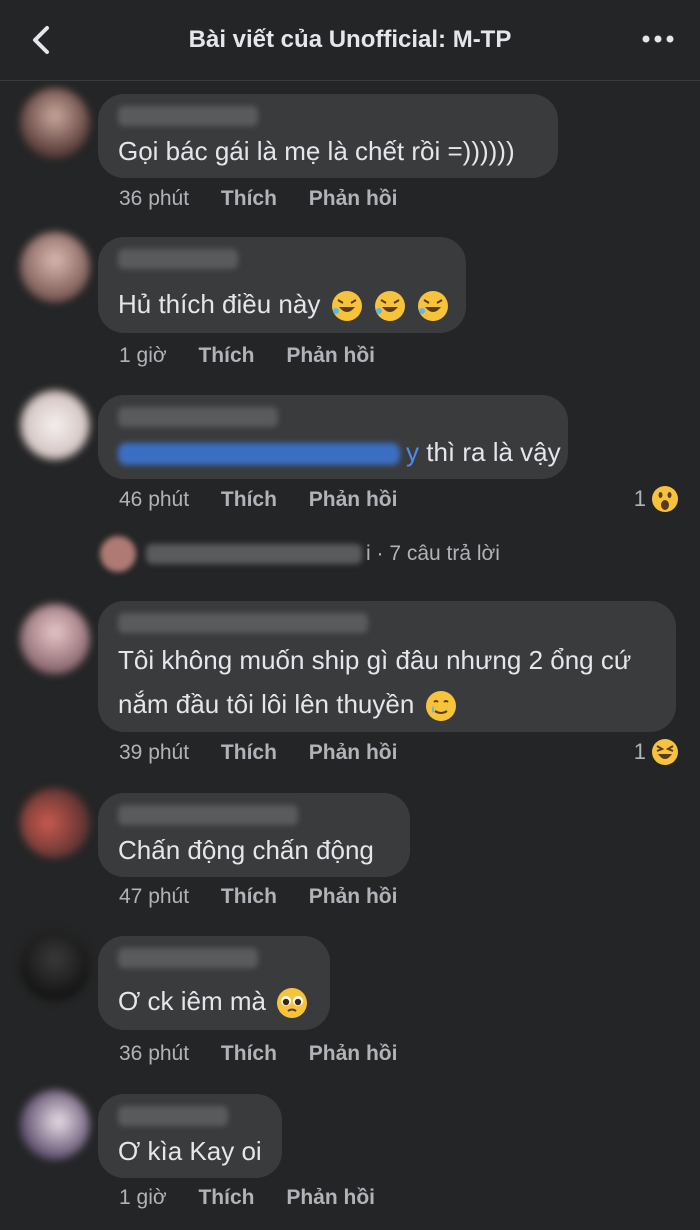  I want to click on comment-text: nắm đầu tôi lôi lên thuyền, so click(288, 705).